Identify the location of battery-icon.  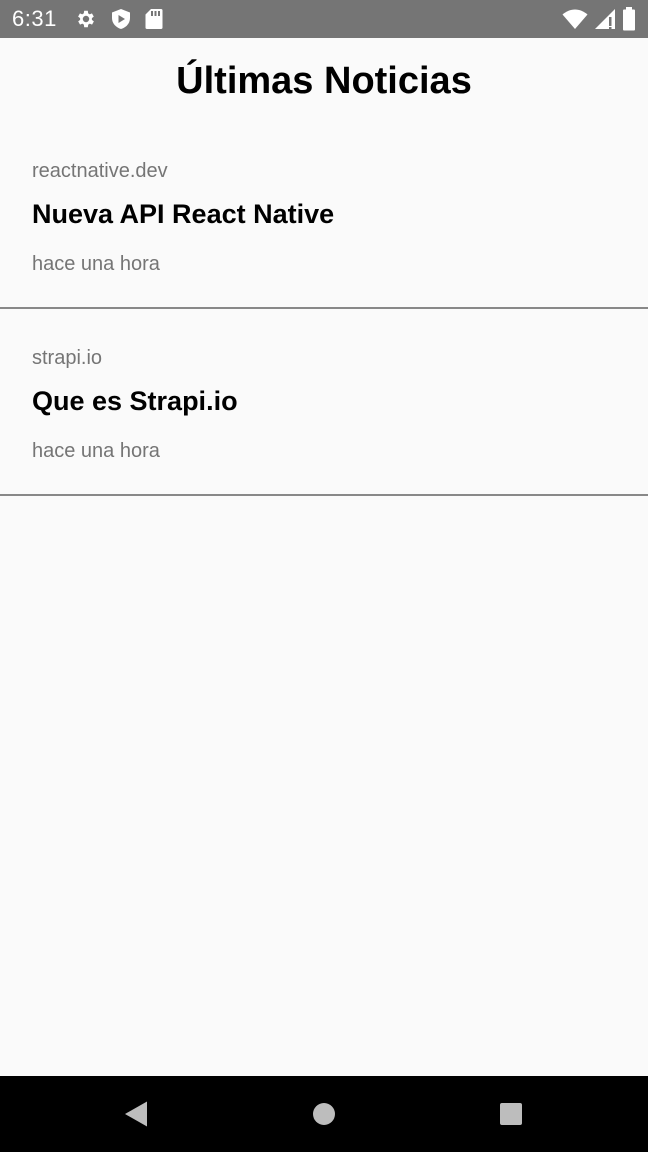
(629, 19).